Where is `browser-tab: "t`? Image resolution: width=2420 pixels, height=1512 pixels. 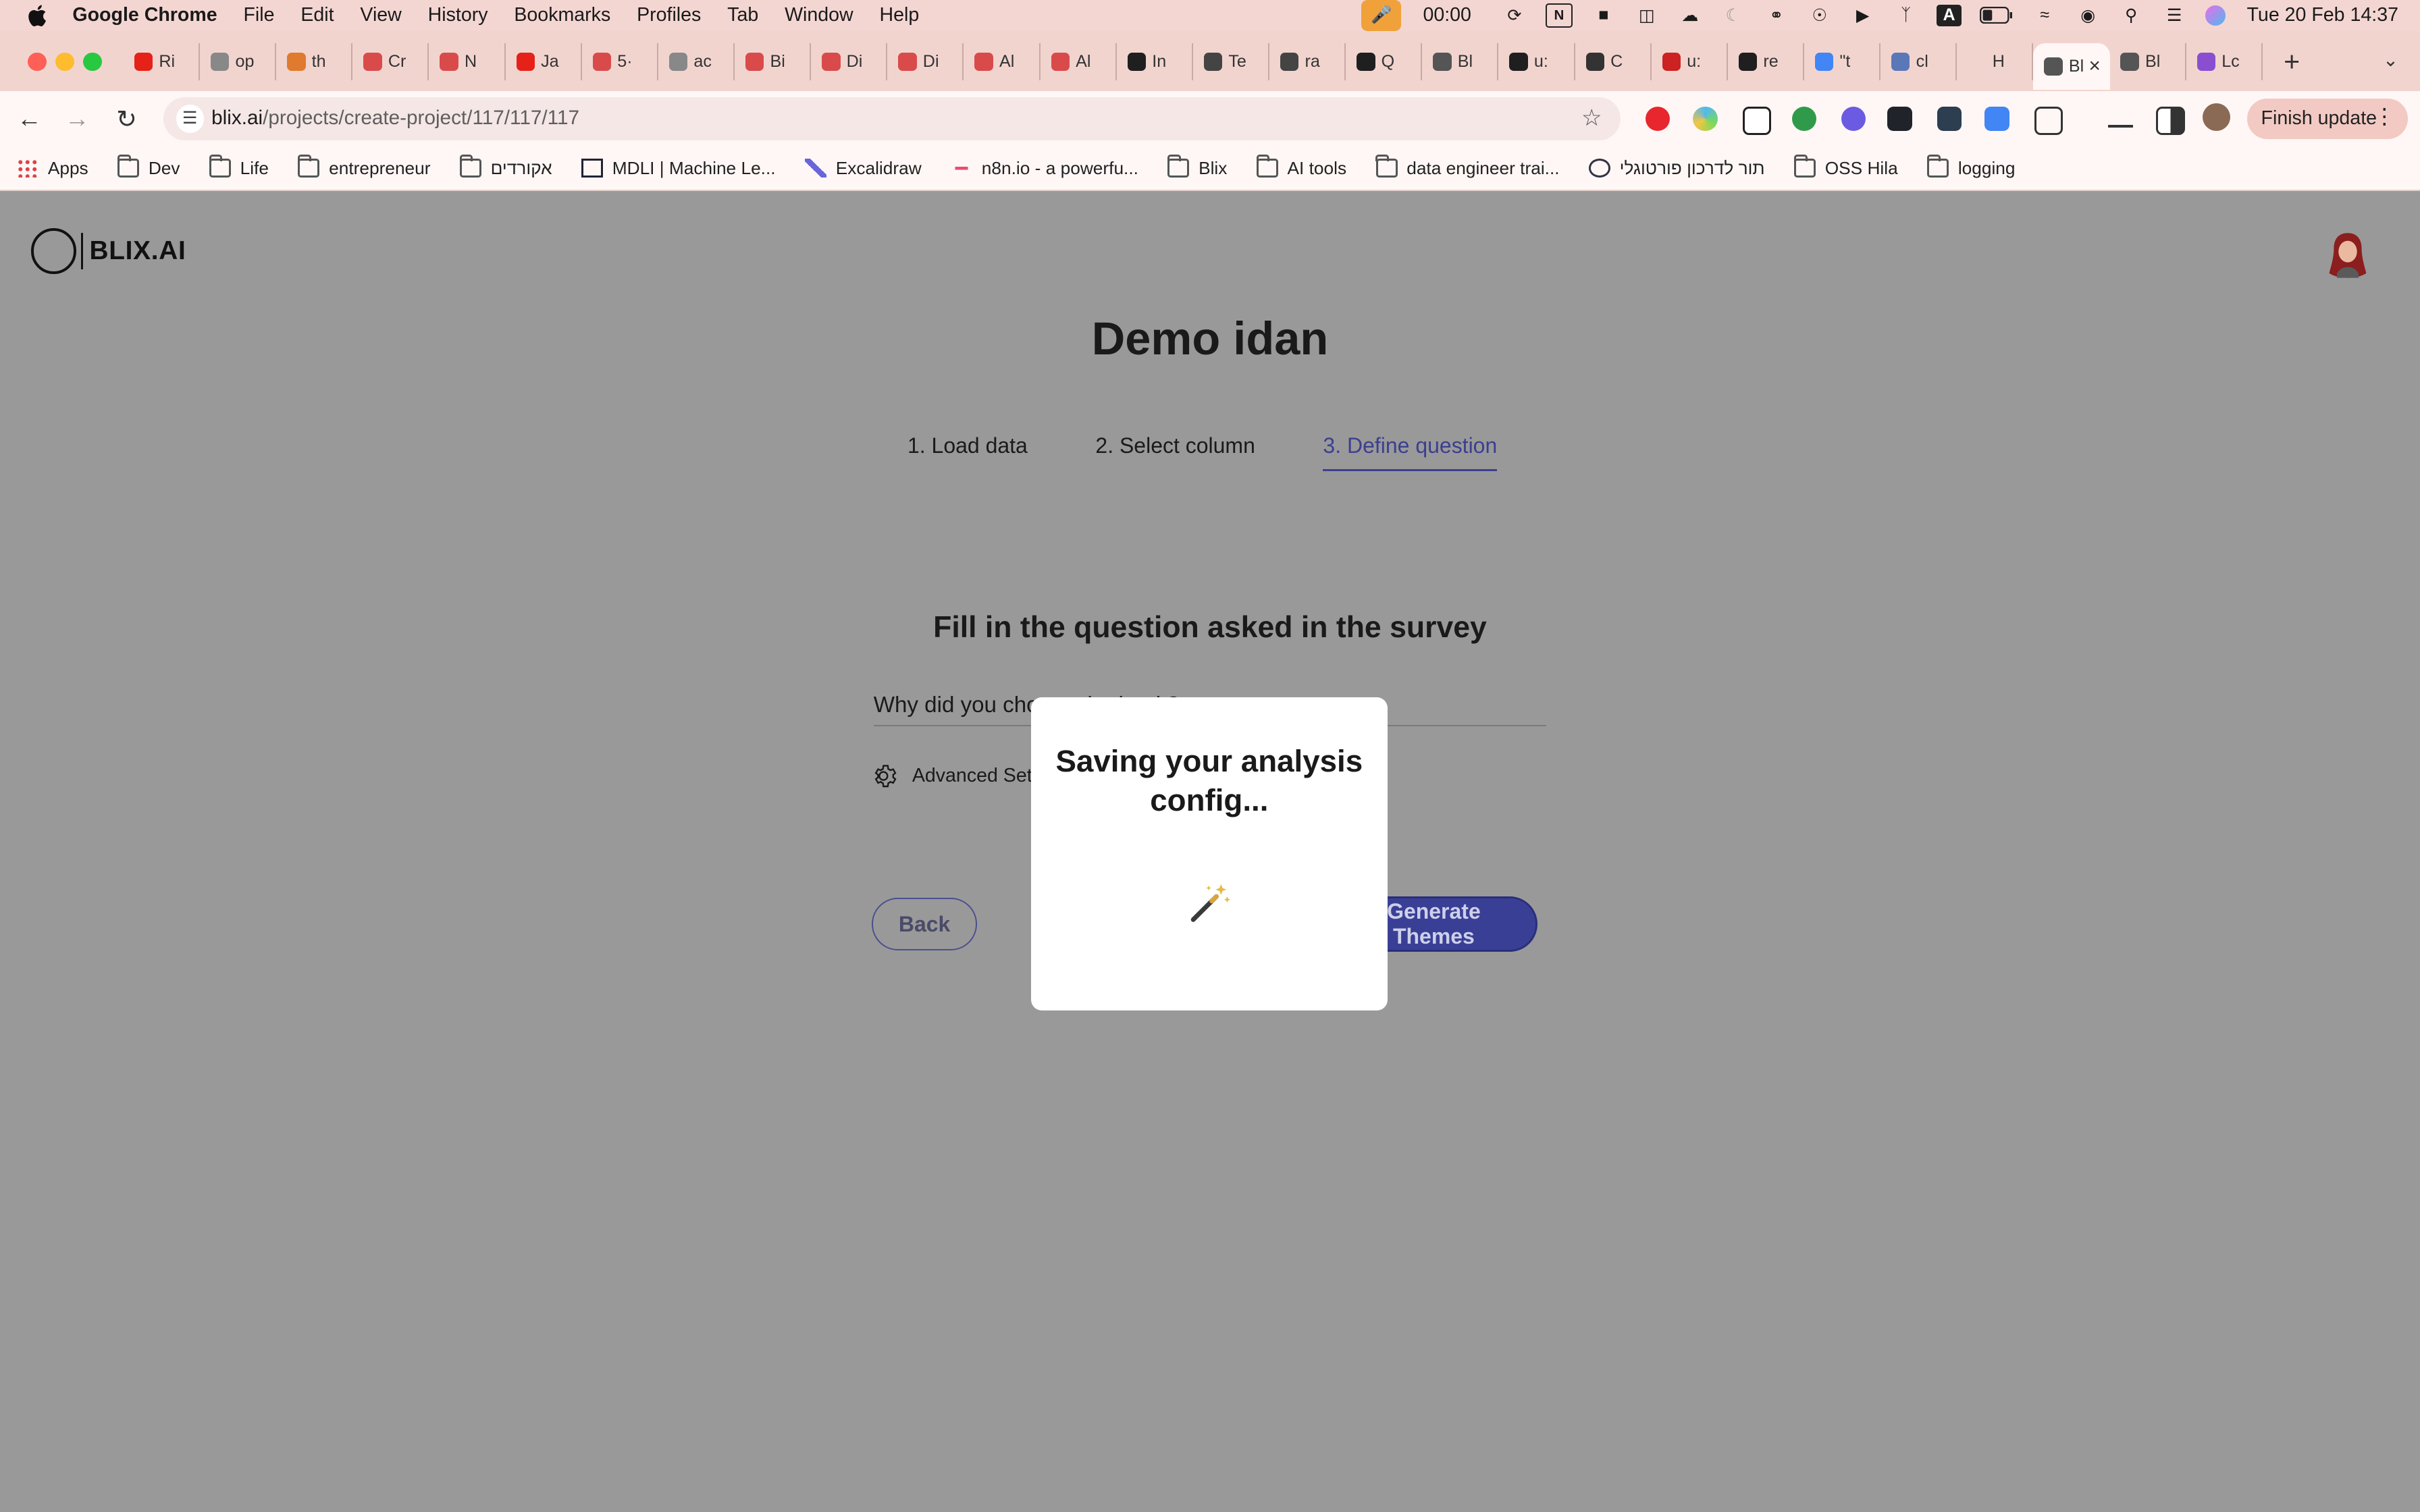 browser-tab: "t is located at coordinates (1842, 61).